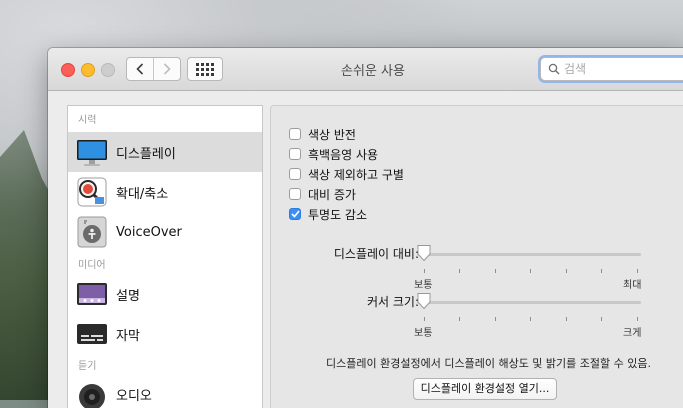 The image size is (683, 408). What do you see at coordinates (424, 301) in the screenshot?
I see `cursor-size-slider-thumb` at bounding box center [424, 301].